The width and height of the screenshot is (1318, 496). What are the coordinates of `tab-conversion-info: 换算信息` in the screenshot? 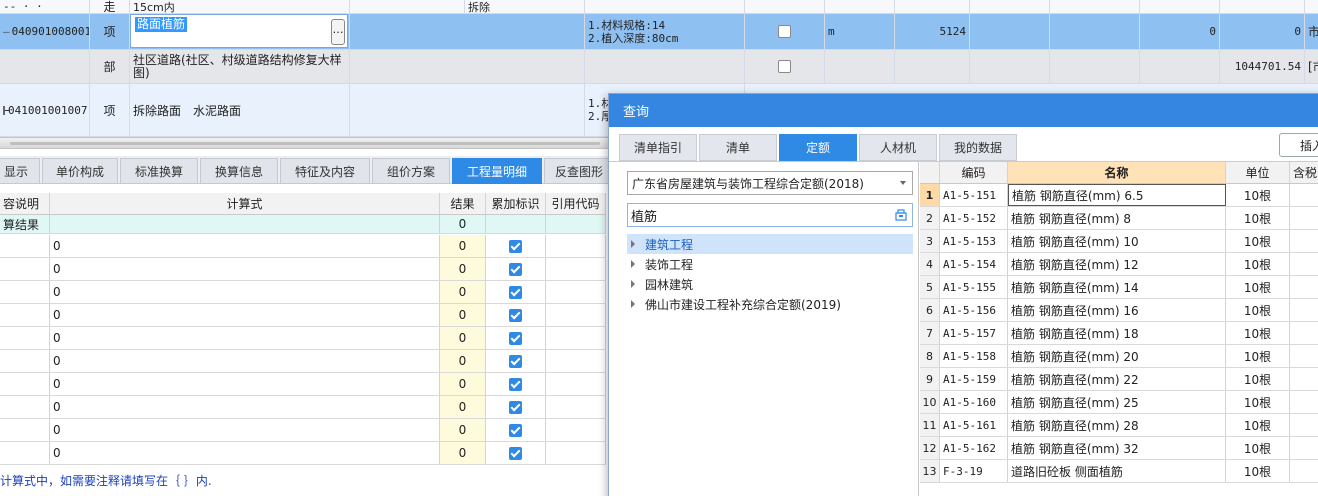 It's located at (239, 171).